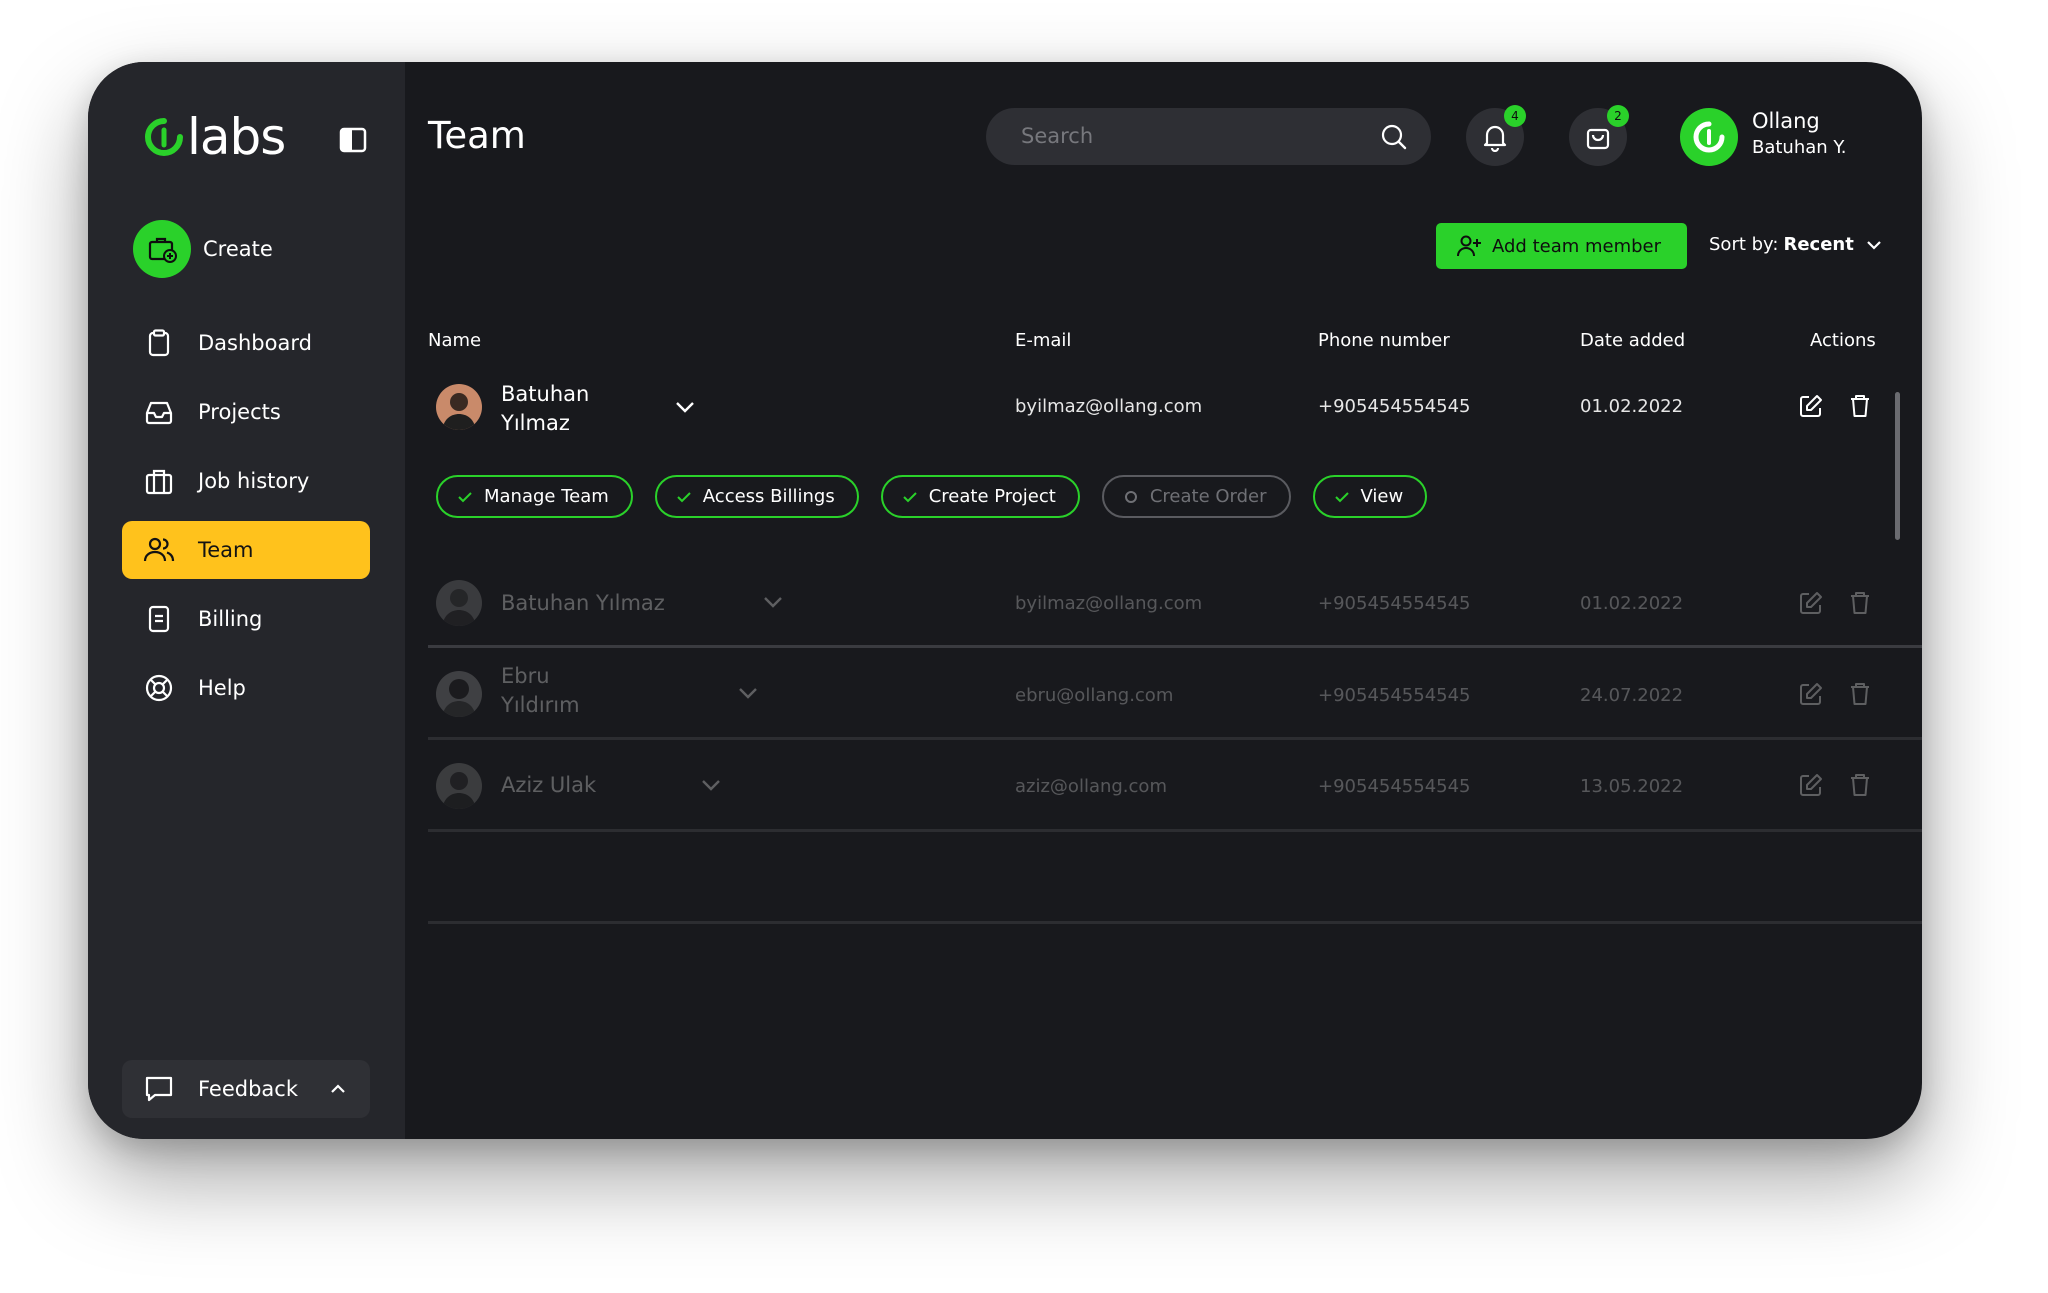  What do you see at coordinates (239, 412) in the screenshot?
I see `sidebar-item-label: Projects` at bounding box center [239, 412].